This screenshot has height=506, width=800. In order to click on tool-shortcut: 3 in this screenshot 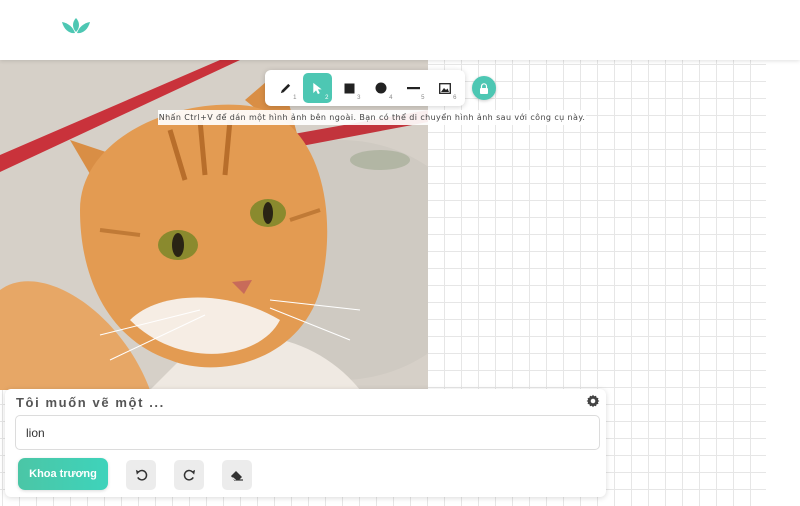, I will do `click(359, 98)`.